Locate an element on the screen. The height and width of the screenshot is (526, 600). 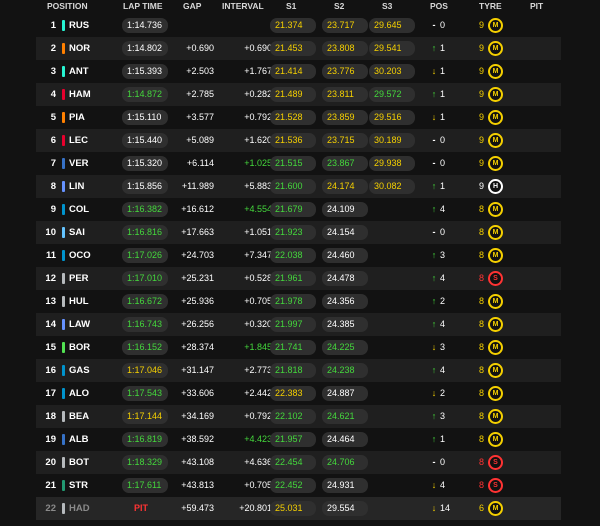
sector-1-time: 21.923 is located at coordinates (293, 232).